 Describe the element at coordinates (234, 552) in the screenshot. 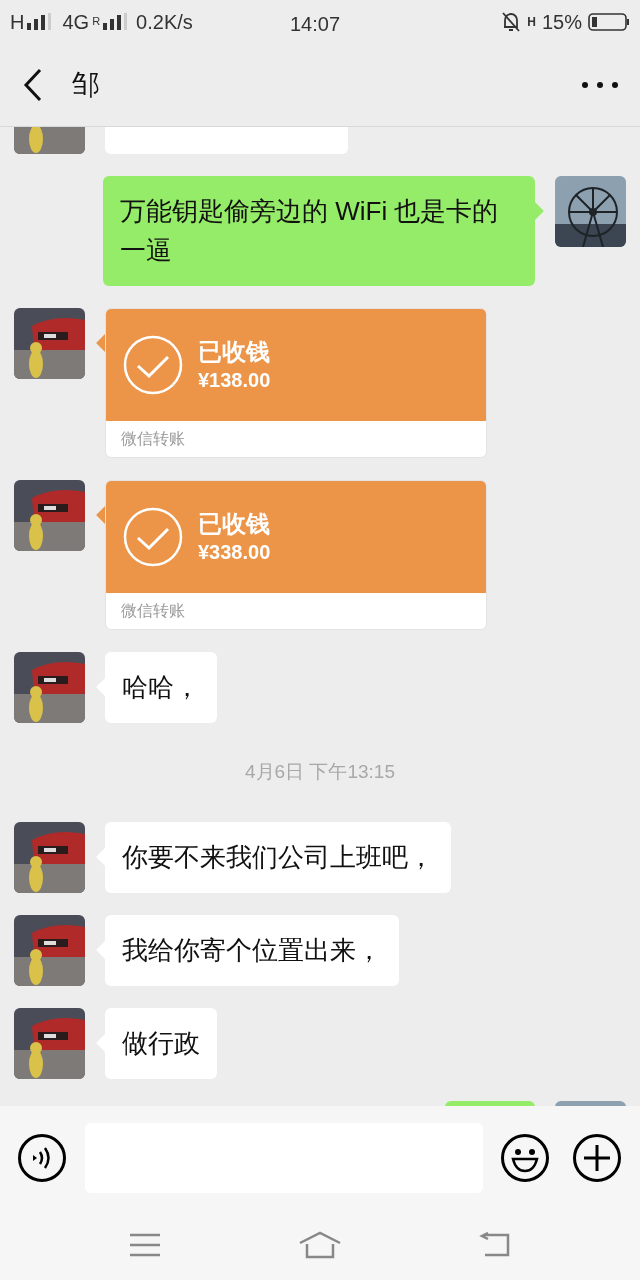

I see `transfer-amount: ¥338.00` at that location.